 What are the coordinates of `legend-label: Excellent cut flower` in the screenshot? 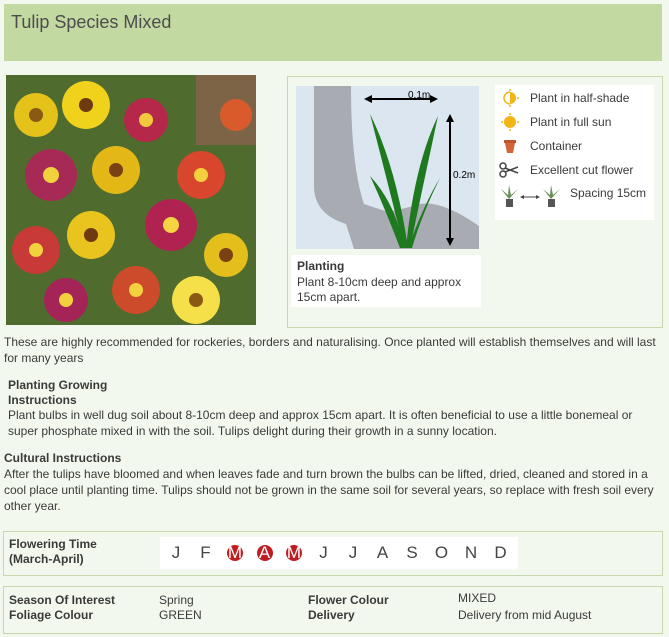 It's located at (582, 170).